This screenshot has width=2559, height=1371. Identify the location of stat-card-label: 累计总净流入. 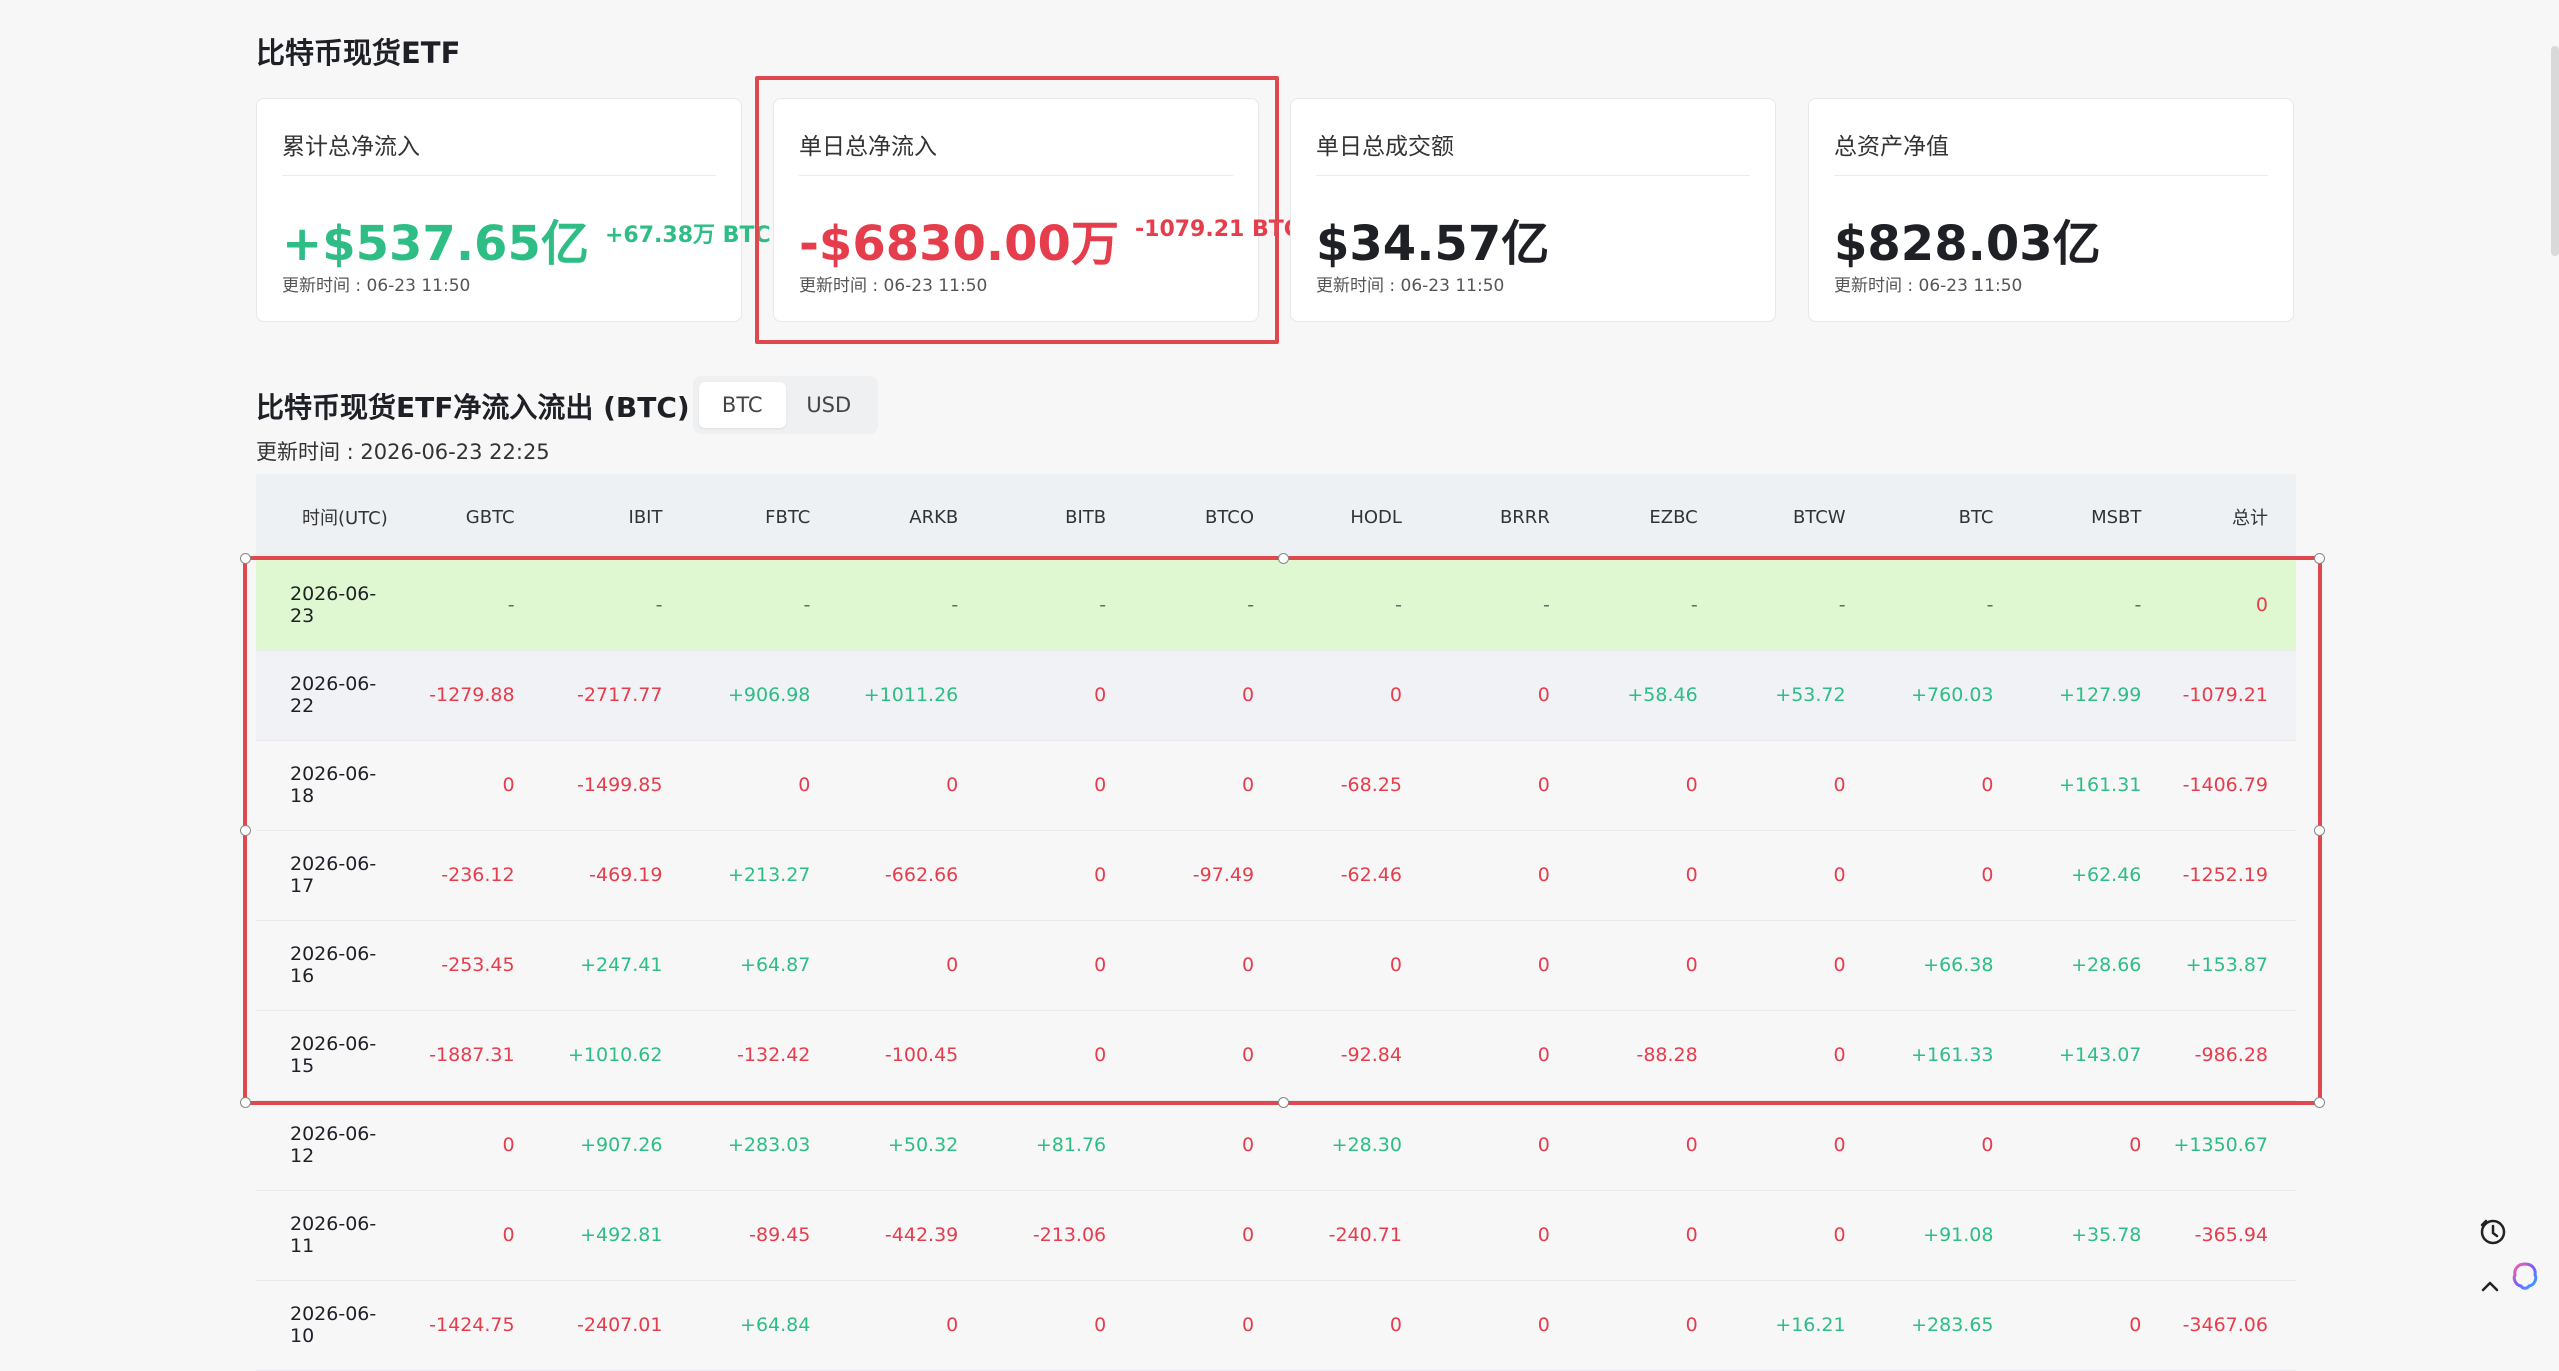
(351, 147).